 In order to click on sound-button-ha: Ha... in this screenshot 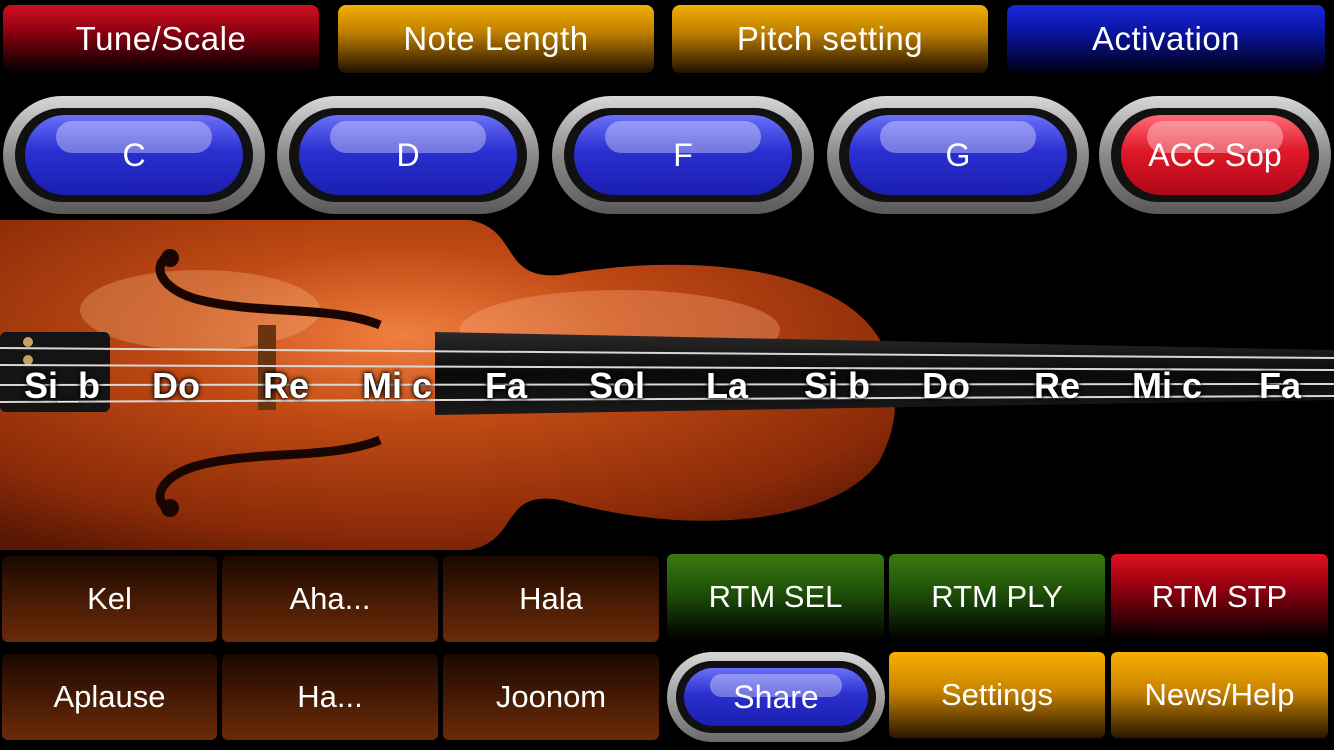, I will do `click(330, 697)`.